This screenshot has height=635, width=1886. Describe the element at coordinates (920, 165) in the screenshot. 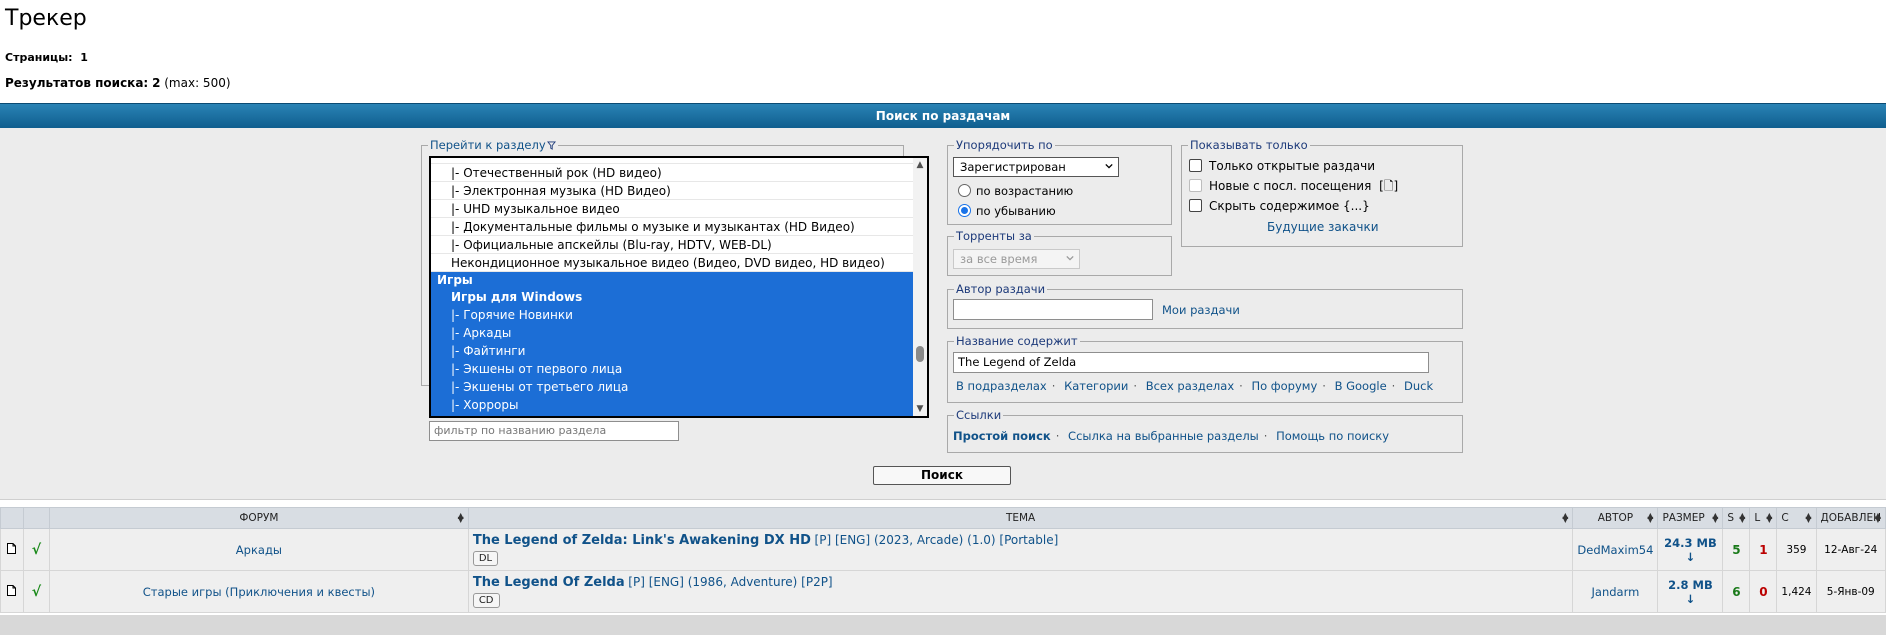

I see `scroll-up-icon: ▲` at that location.